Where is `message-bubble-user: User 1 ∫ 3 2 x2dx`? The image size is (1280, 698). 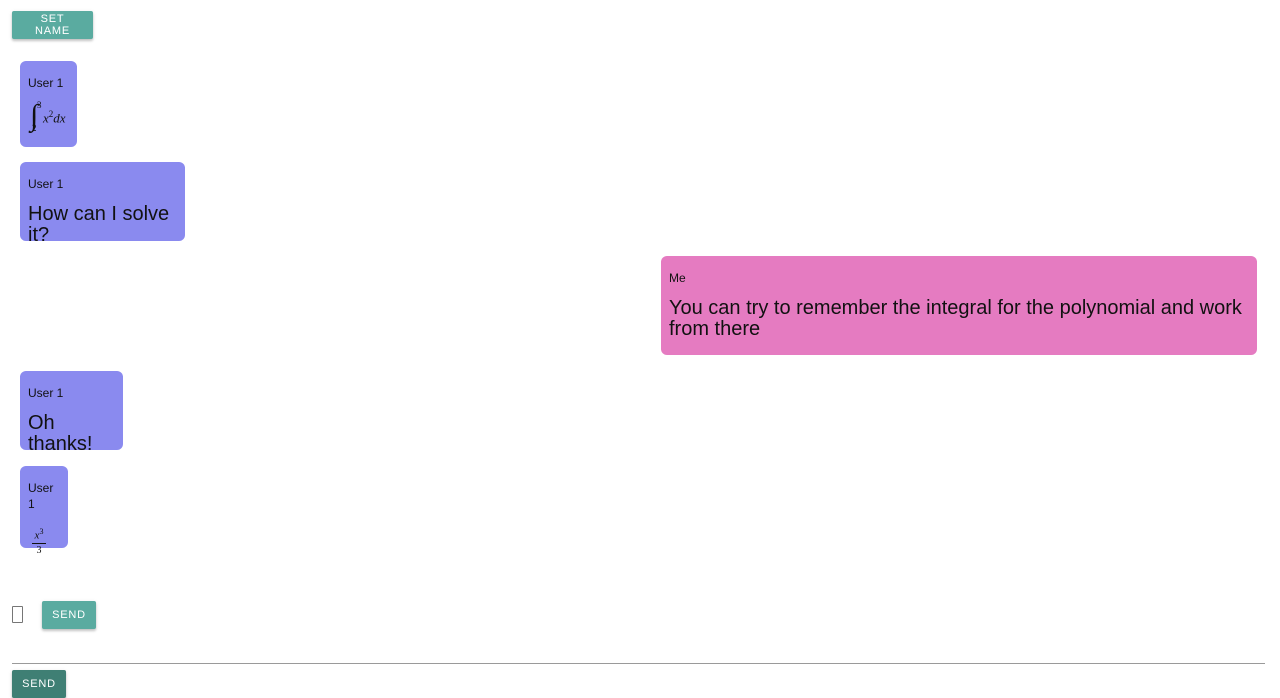 message-bubble-user: User 1 ∫ 3 2 x2dx is located at coordinates (48, 104).